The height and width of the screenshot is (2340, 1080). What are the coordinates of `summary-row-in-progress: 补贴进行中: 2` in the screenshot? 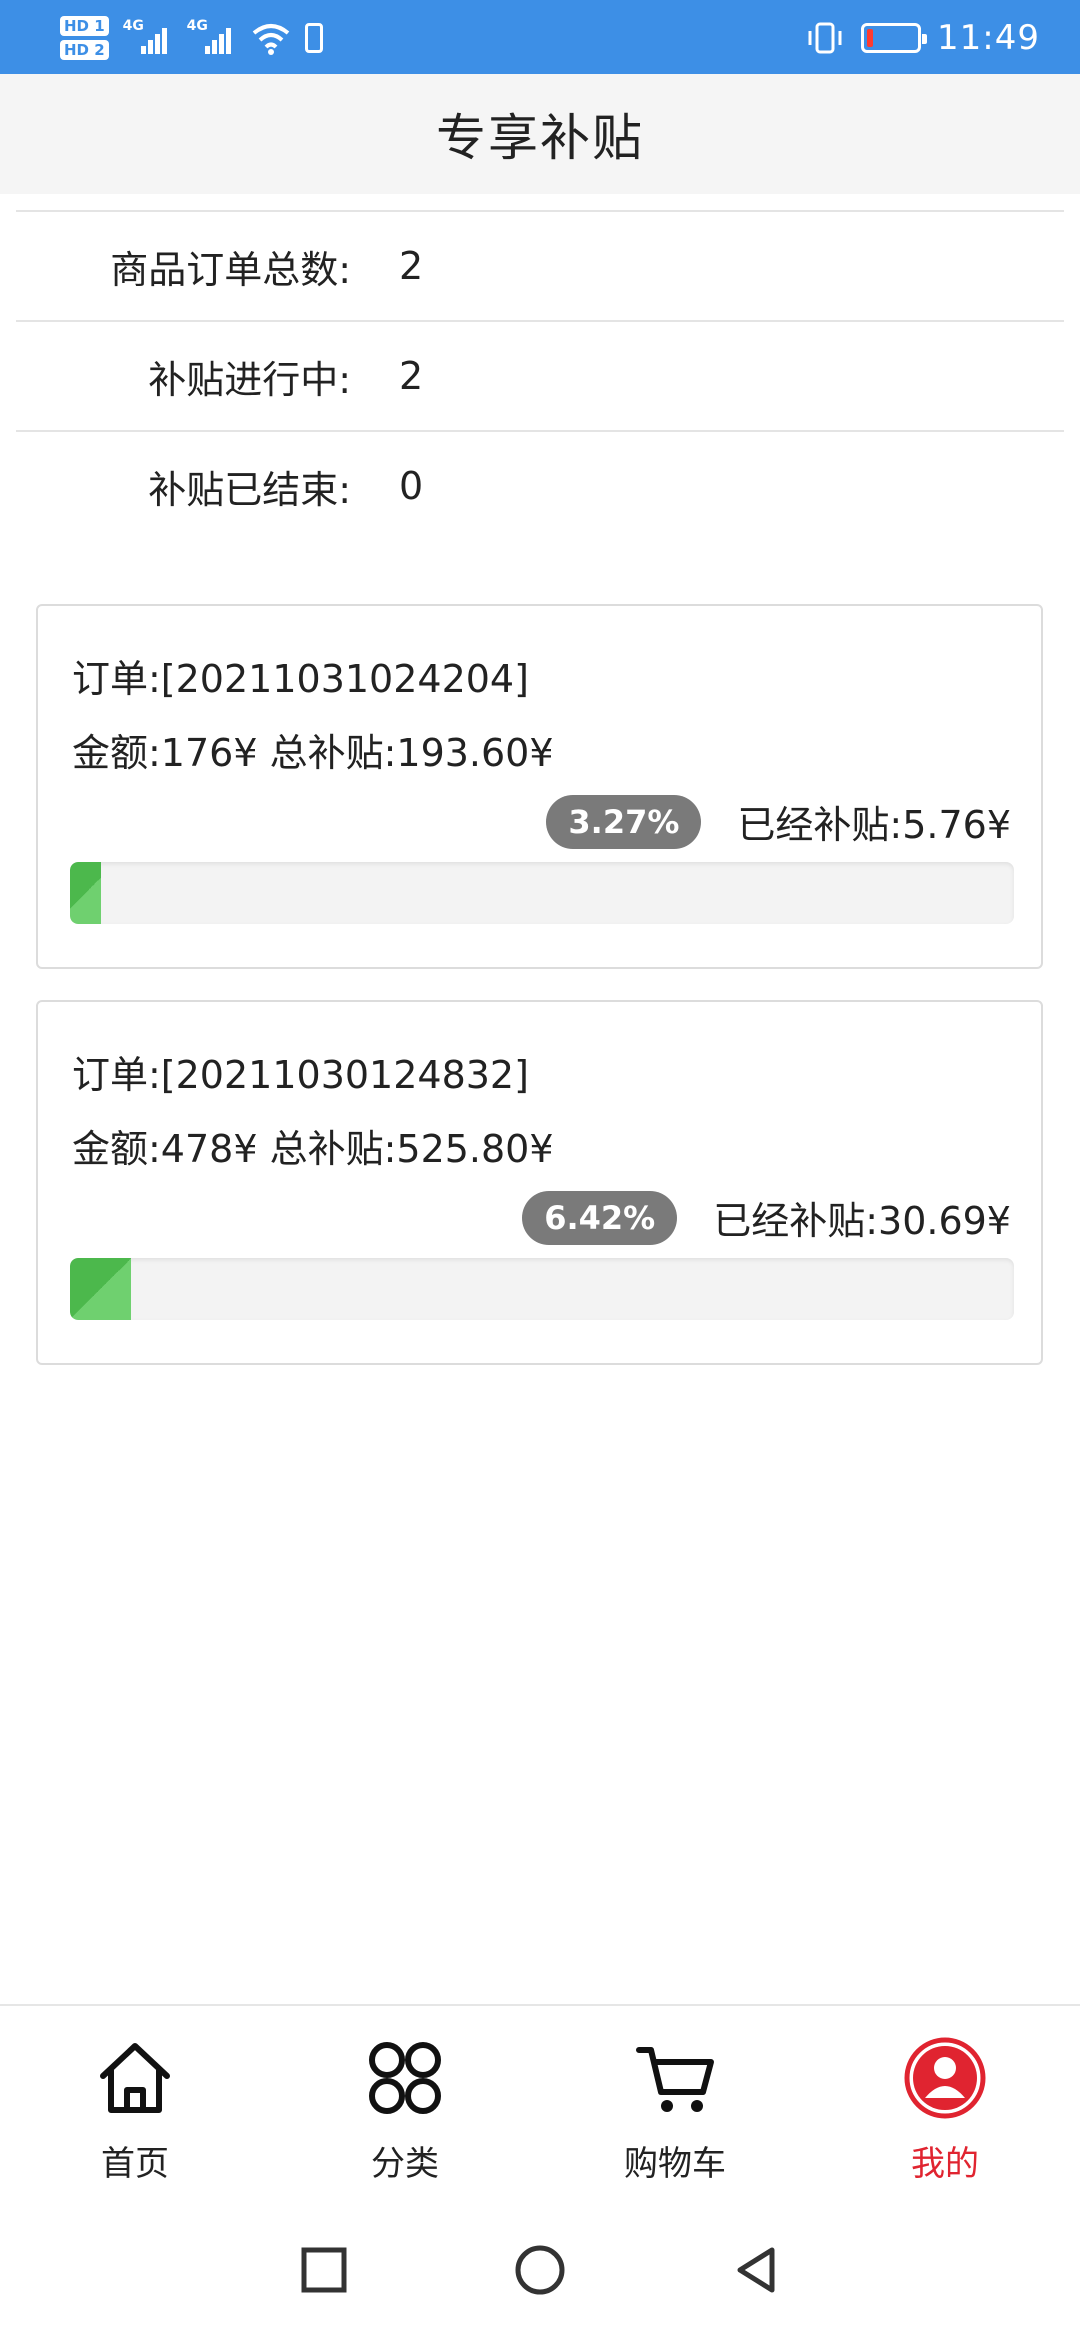 It's located at (540, 375).